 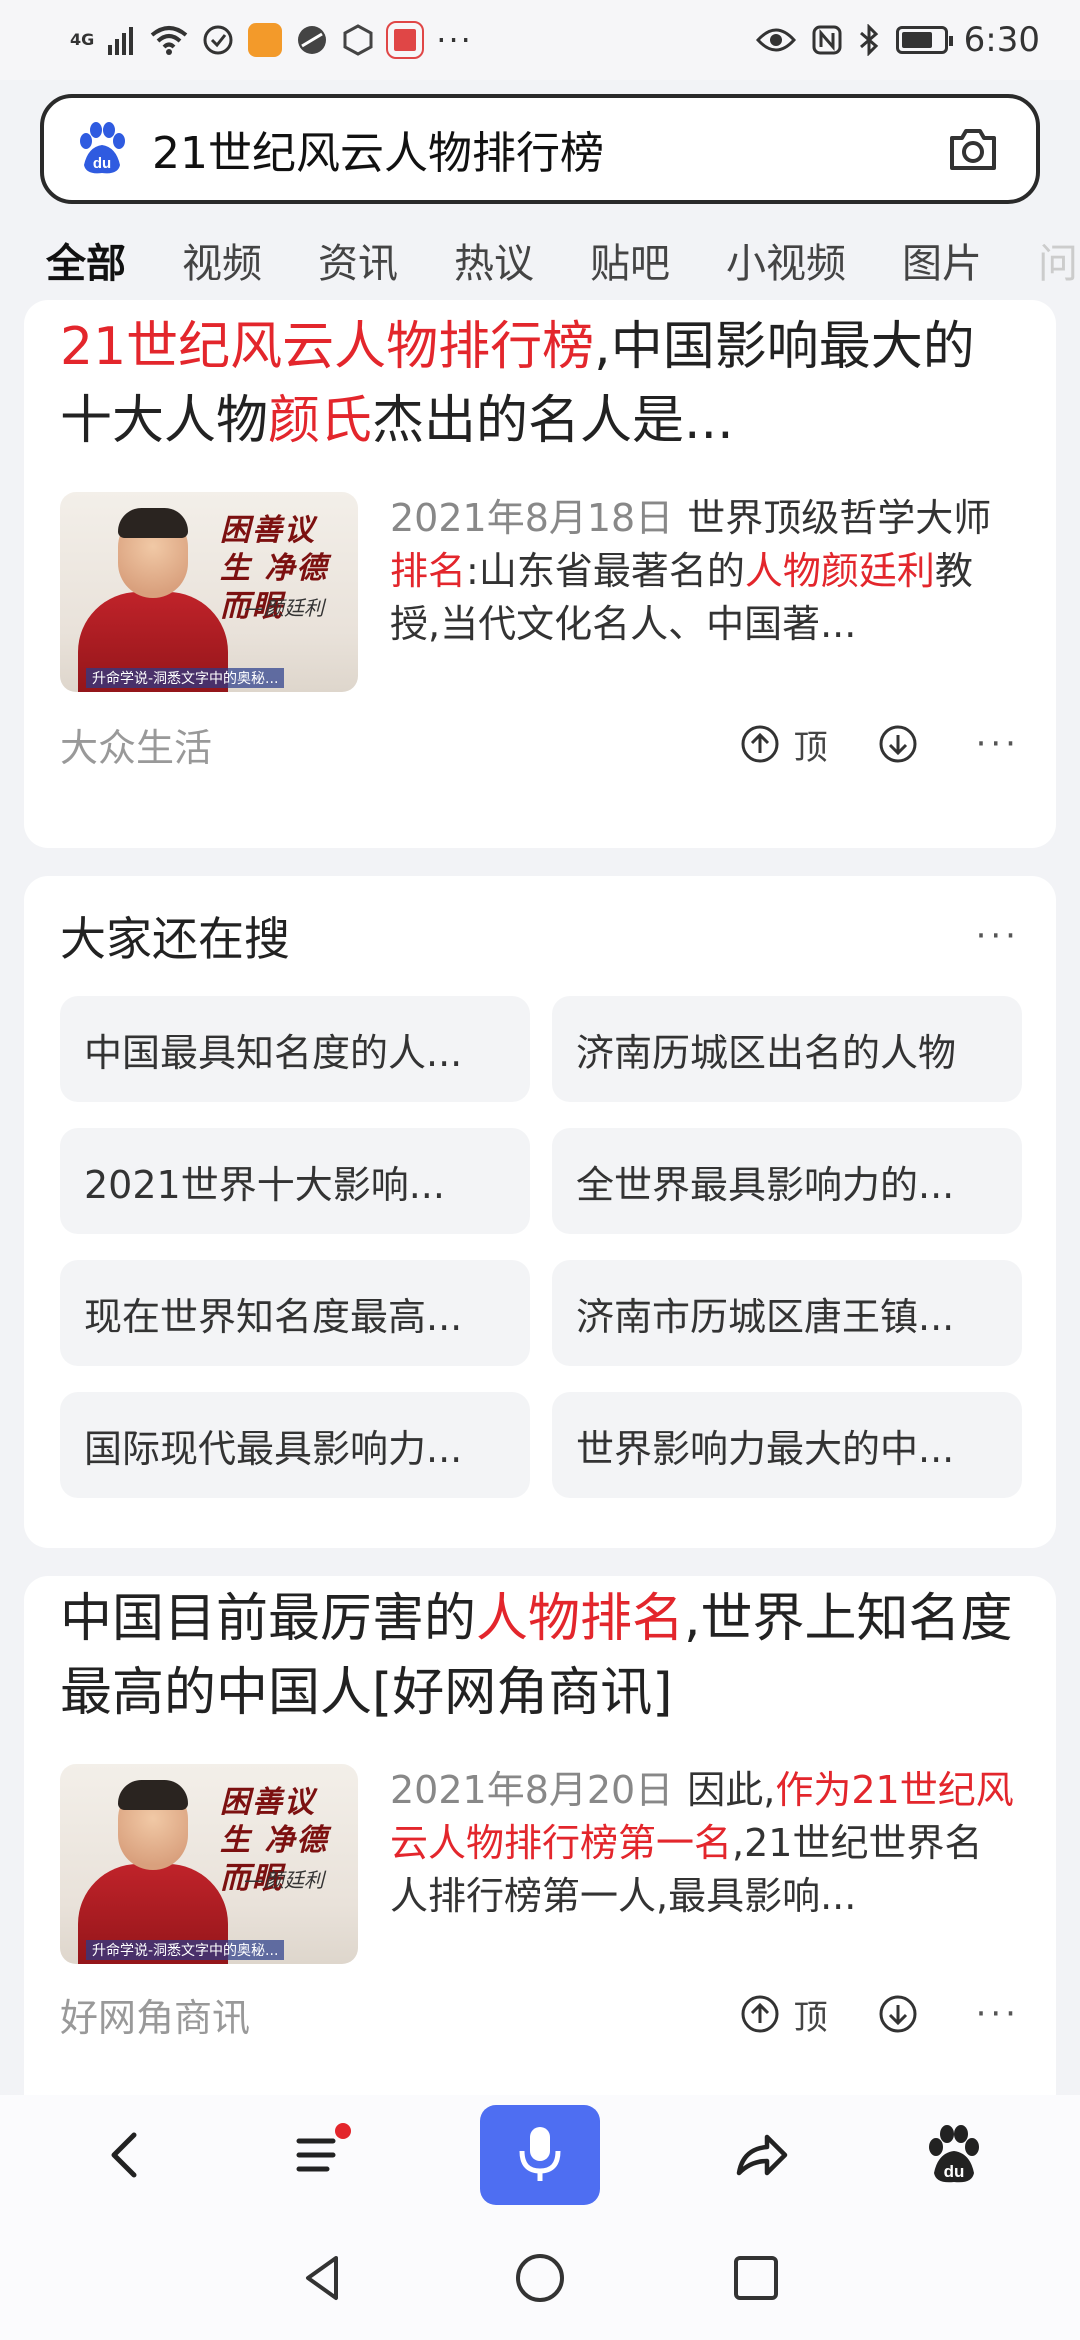 What do you see at coordinates (222, 260) in the screenshot?
I see `tab-video: 视频` at bounding box center [222, 260].